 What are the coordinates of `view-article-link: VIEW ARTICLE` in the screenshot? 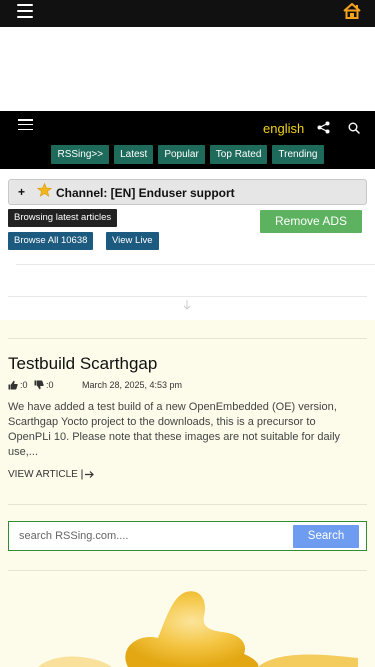 It's located at (51, 474).